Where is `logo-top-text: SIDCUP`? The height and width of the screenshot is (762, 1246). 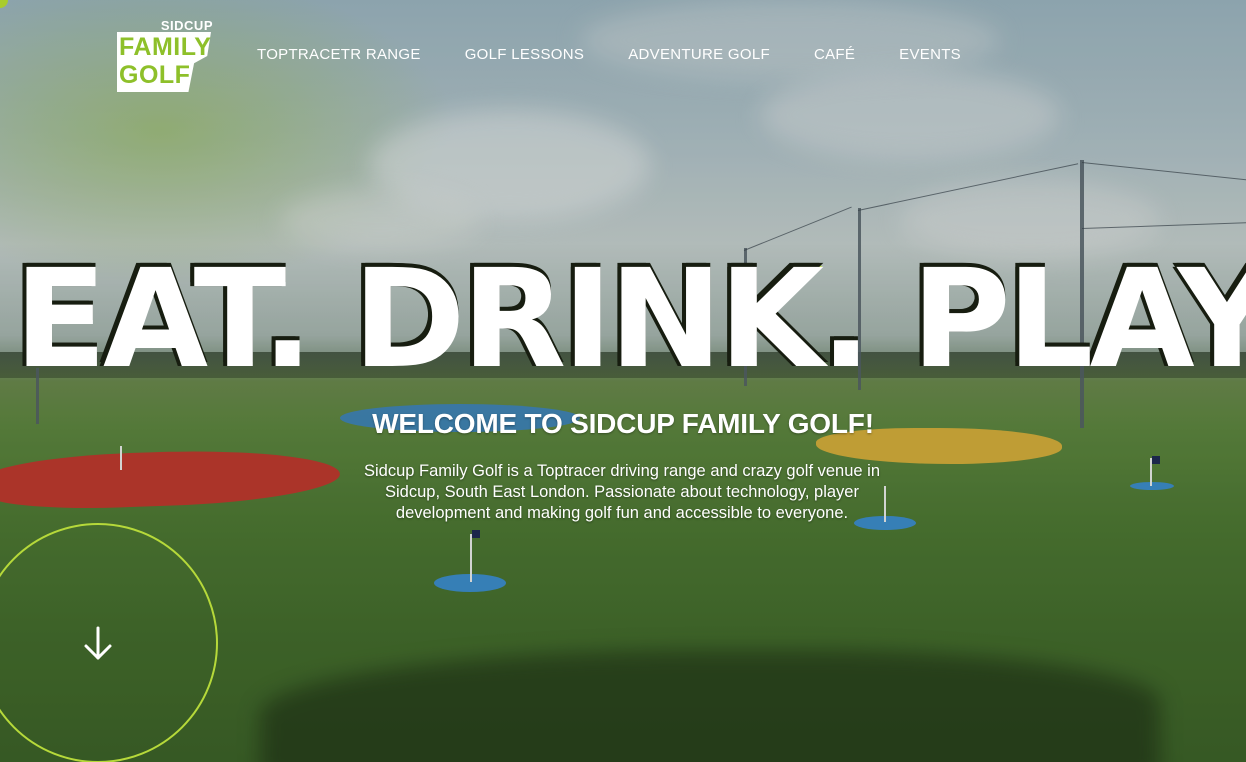 logo-top-text: SIDCUP is located at coordinates (186, 25).